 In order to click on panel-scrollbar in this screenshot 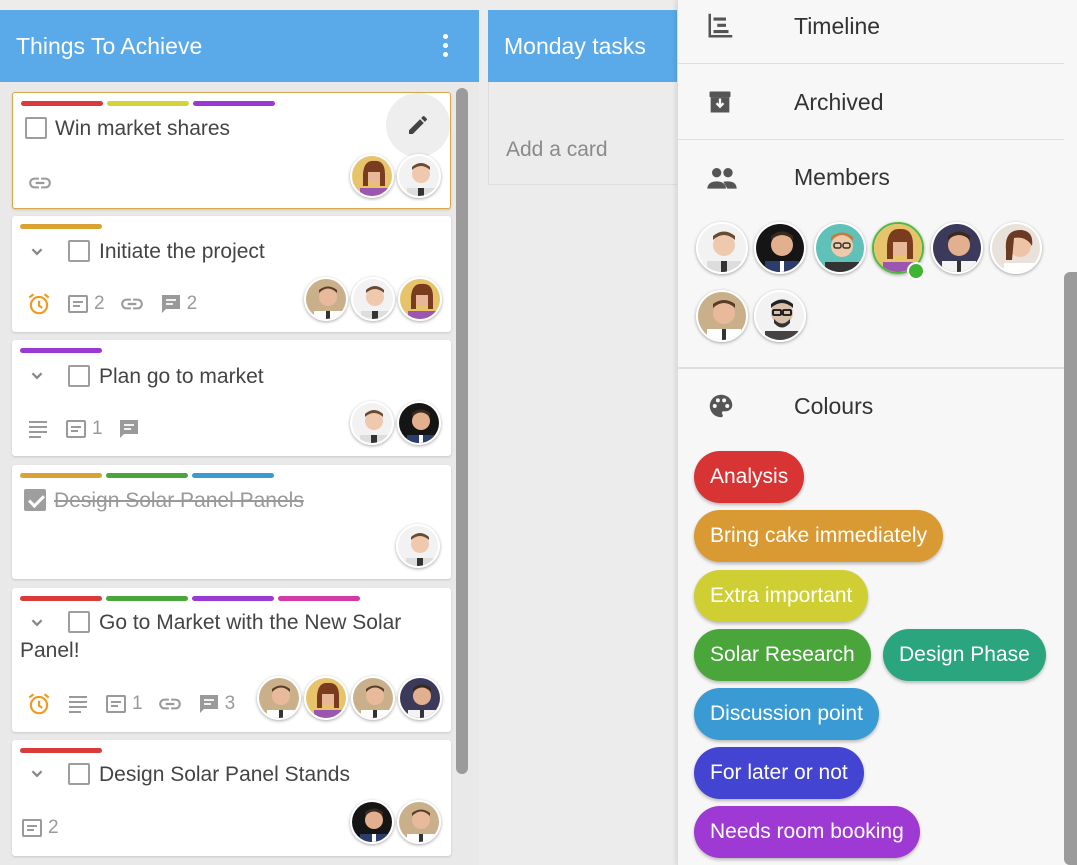, I will do `click(1070, 568)`.